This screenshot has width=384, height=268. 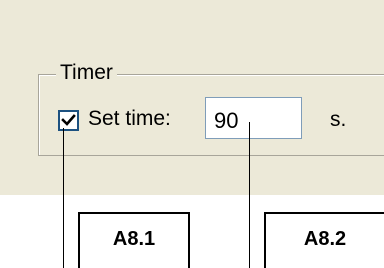 I want to click on set-time-checkbox, so click(x=68, y=120).